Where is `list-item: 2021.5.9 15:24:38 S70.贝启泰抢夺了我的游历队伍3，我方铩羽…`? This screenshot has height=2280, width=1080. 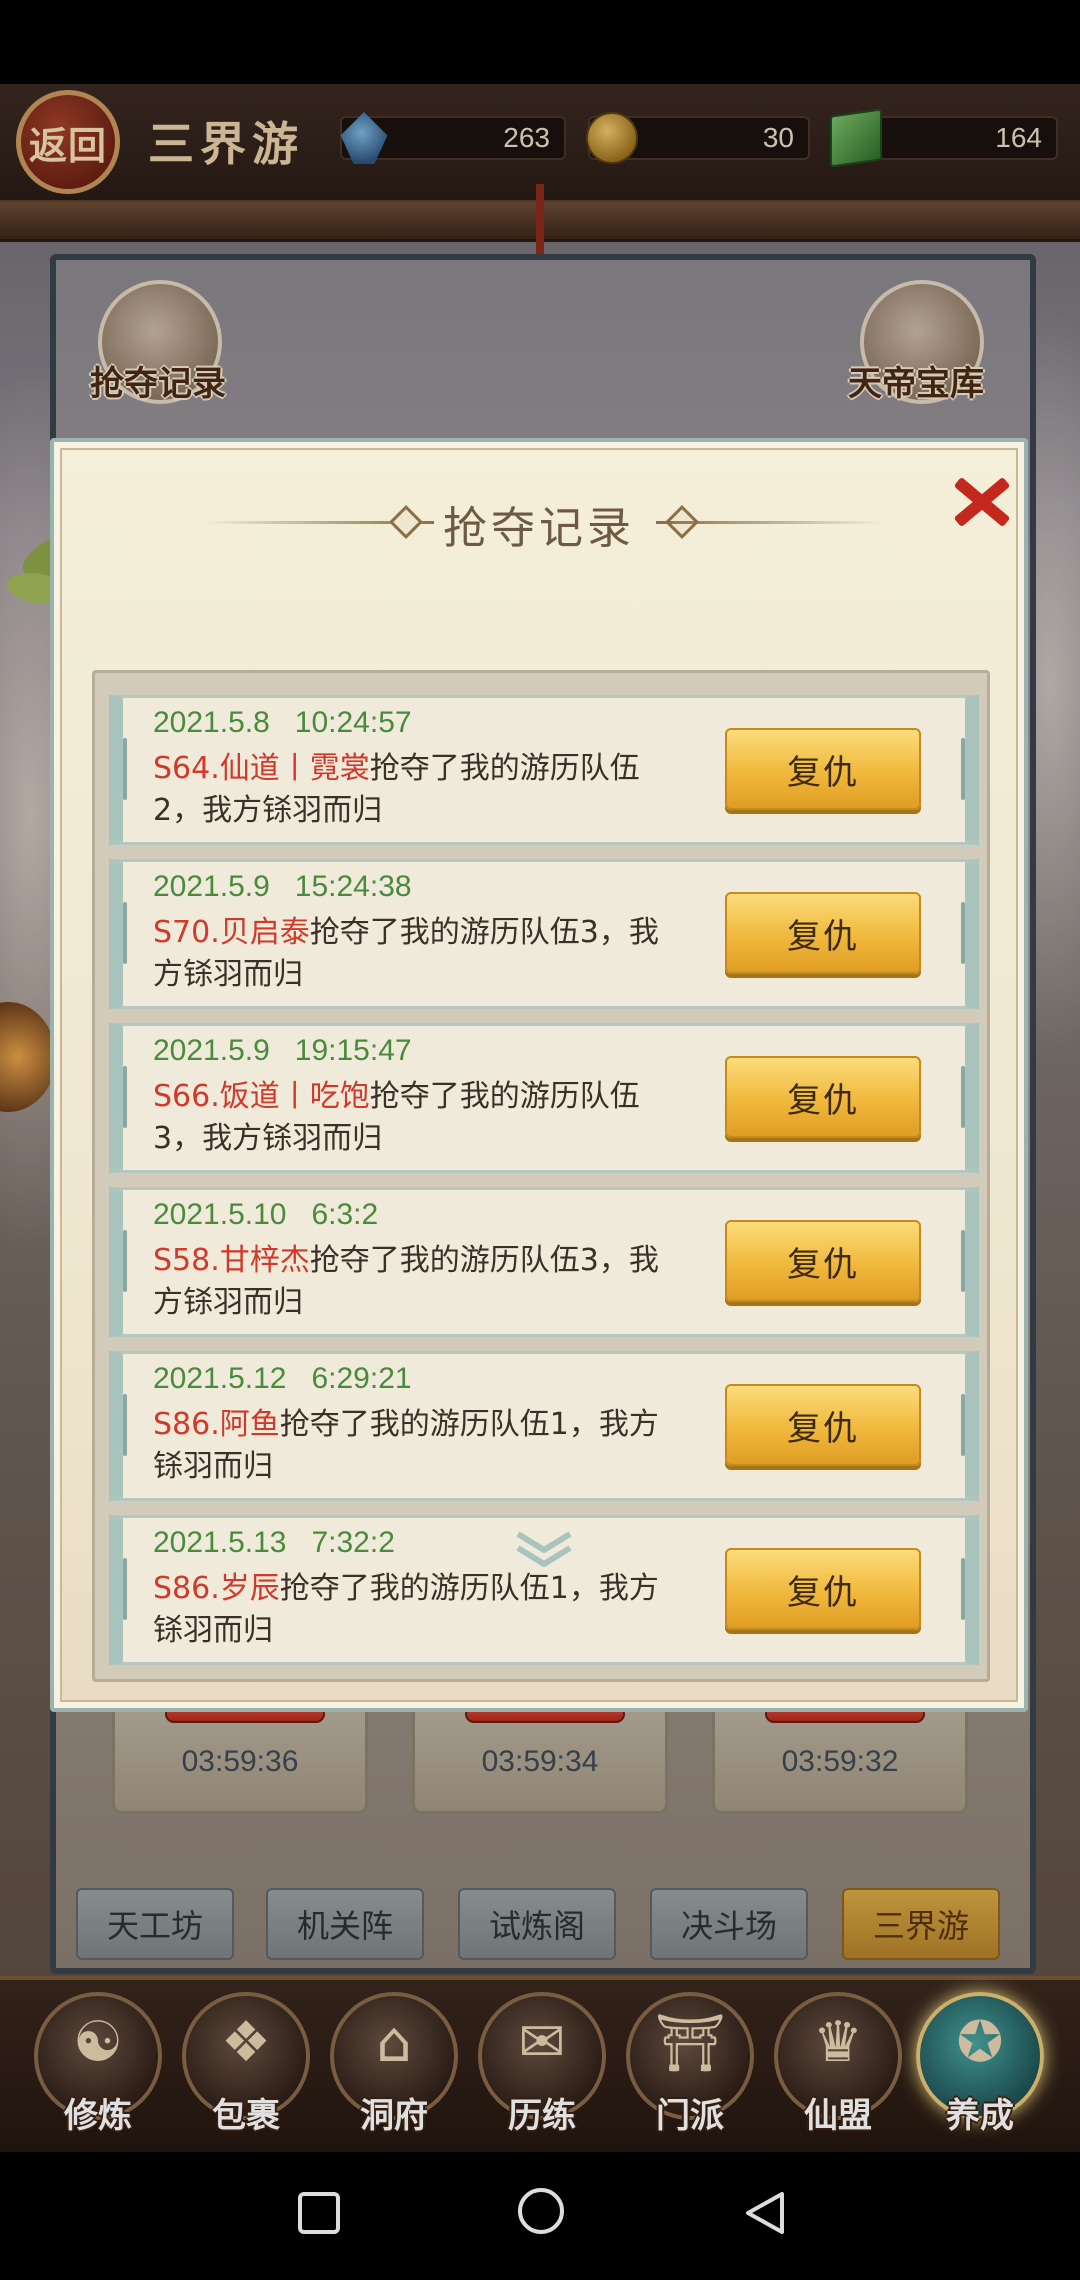 list-item: 2021.5.9 15:24:38 S70.贝启泰抢夺了我的游历队伍3，我方铩羽… is located at coordinates (544, 934).